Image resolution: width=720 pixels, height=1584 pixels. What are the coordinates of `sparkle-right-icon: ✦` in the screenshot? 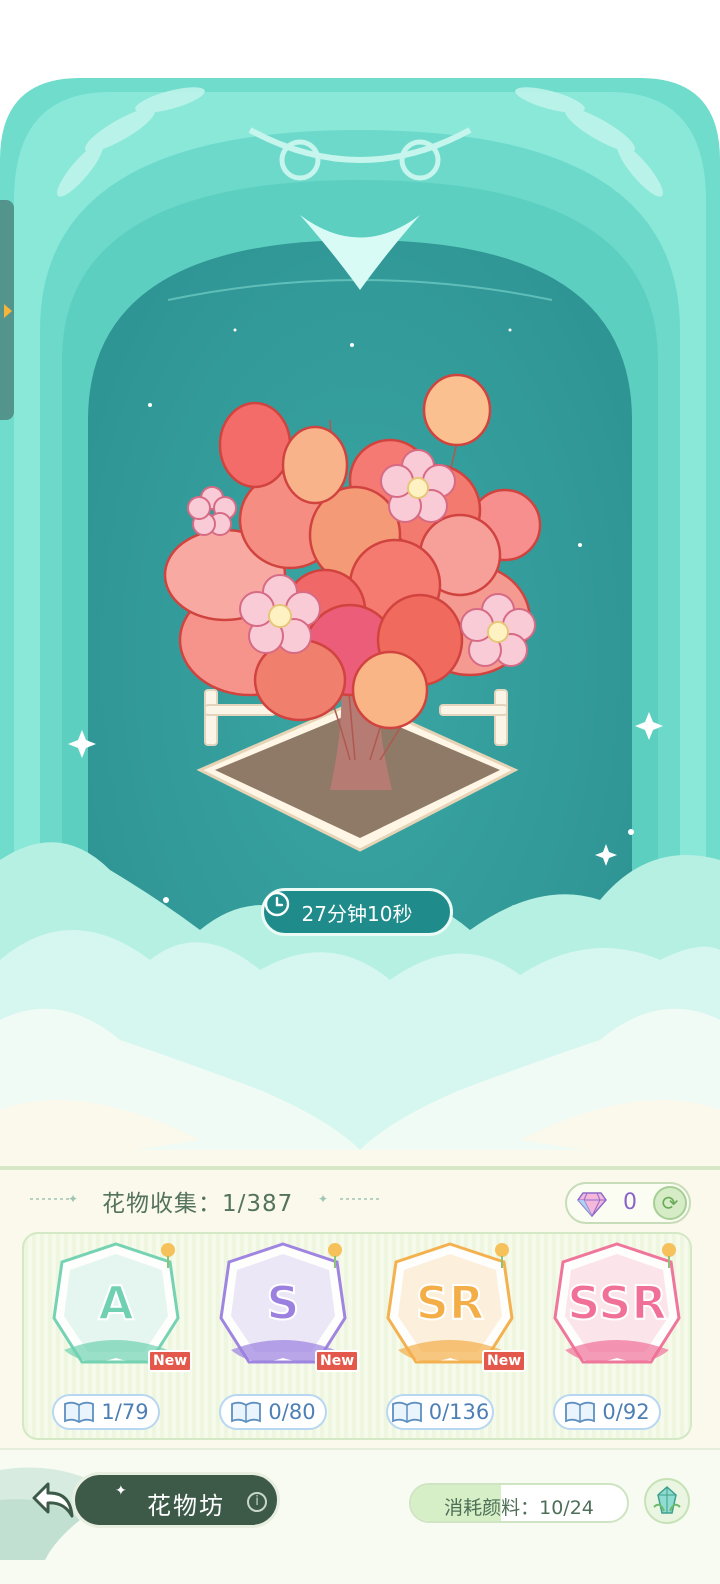 It's located at (323, 1199).